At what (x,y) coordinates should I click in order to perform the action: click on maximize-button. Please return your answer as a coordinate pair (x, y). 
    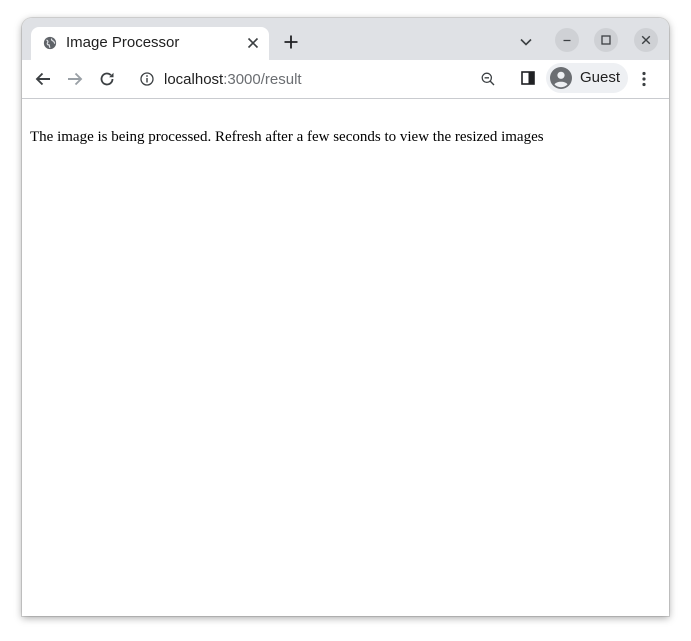
    Looking at the image, I should click on (606, 40).